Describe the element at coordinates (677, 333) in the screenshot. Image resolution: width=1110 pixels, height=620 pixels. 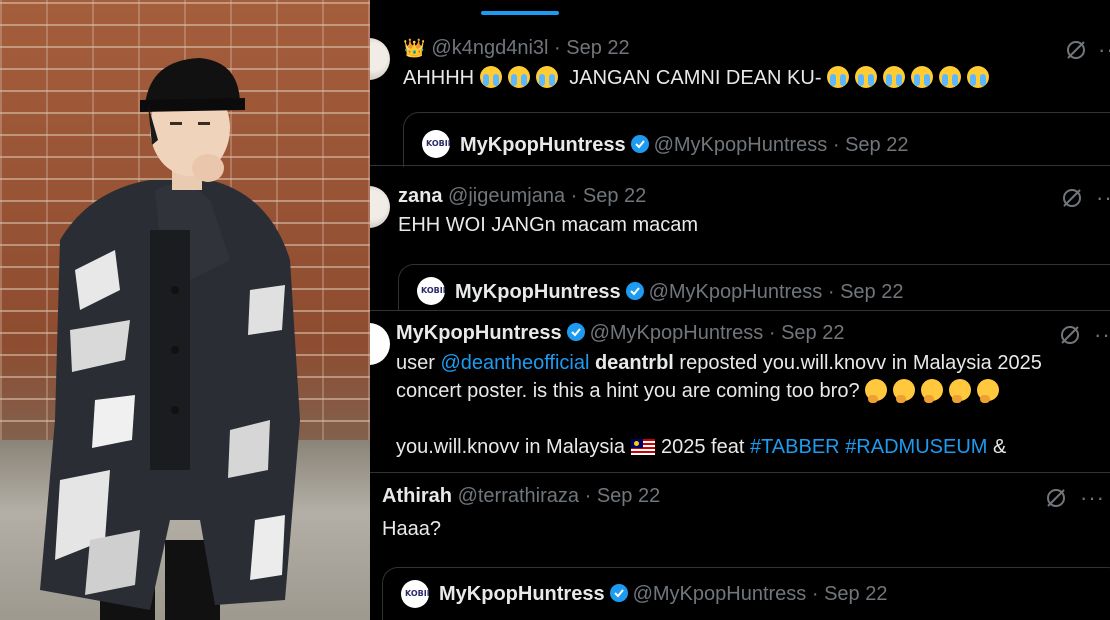
I see `user-handle: @MyKpopHuntress` at that location.